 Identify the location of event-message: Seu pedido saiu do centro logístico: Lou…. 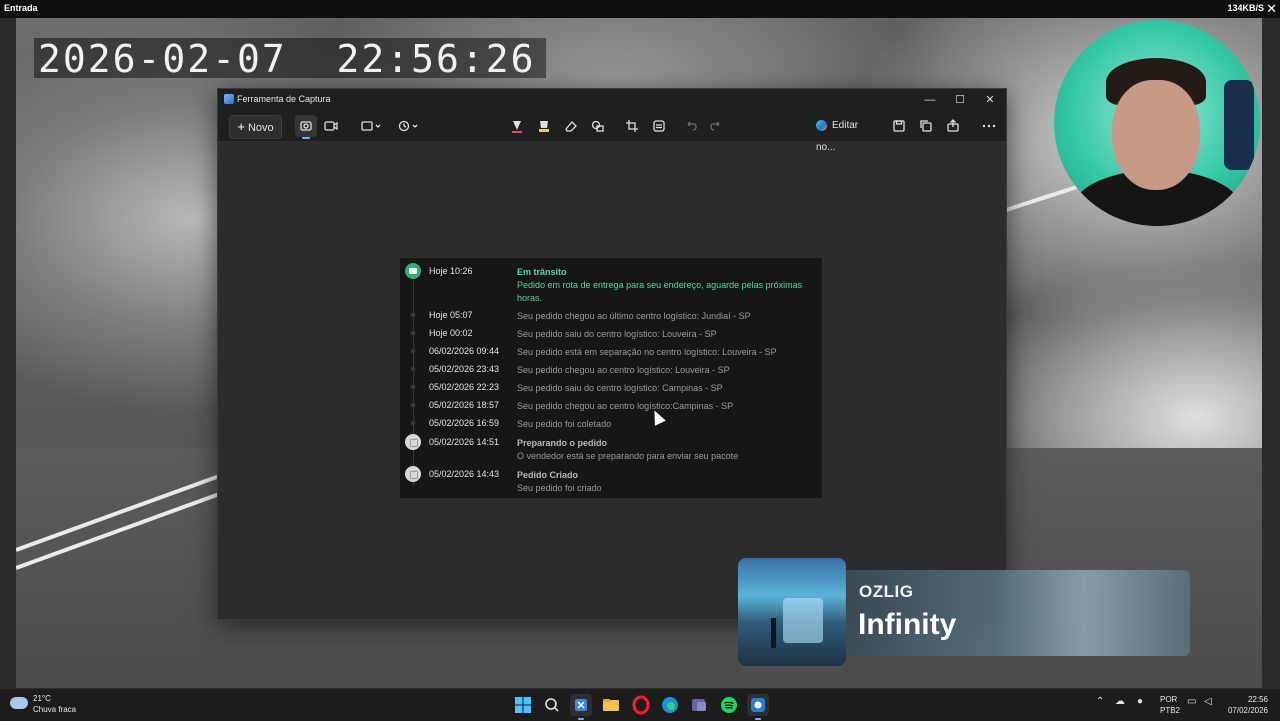
(617, 334).